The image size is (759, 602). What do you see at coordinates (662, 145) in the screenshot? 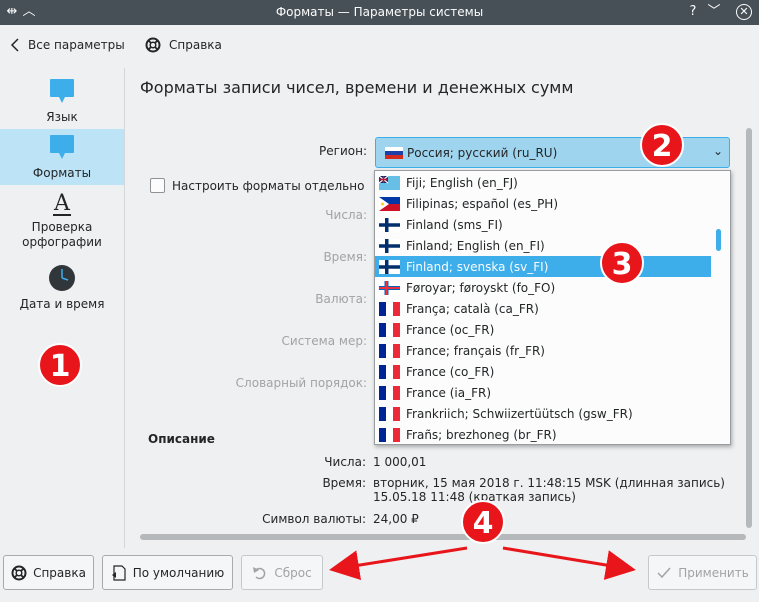
I see `annotation-badge-2: 2` at bounding box center [662, 145].